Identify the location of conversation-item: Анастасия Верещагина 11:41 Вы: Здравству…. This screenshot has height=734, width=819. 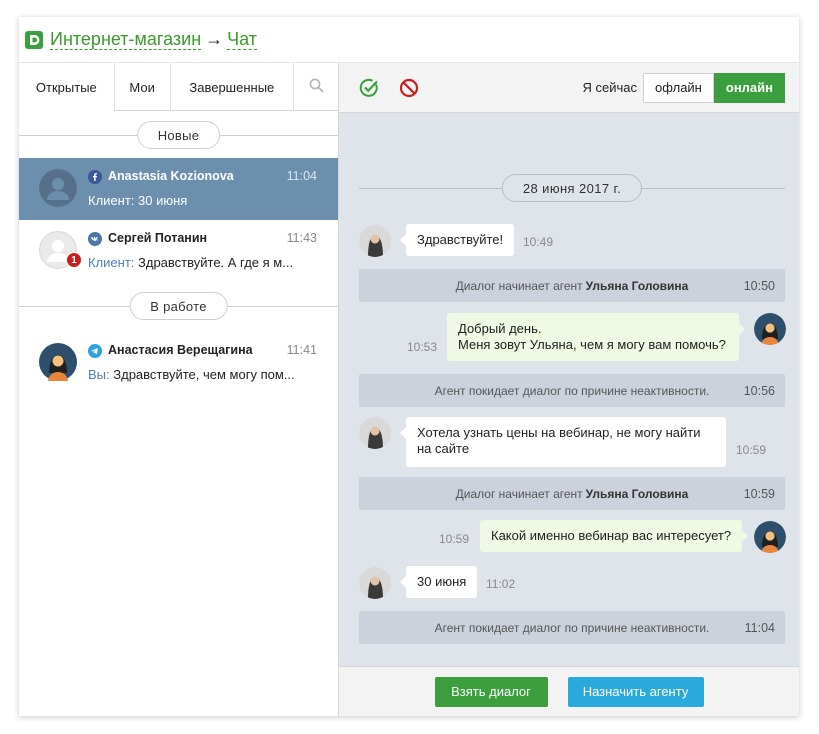
(178, 363).